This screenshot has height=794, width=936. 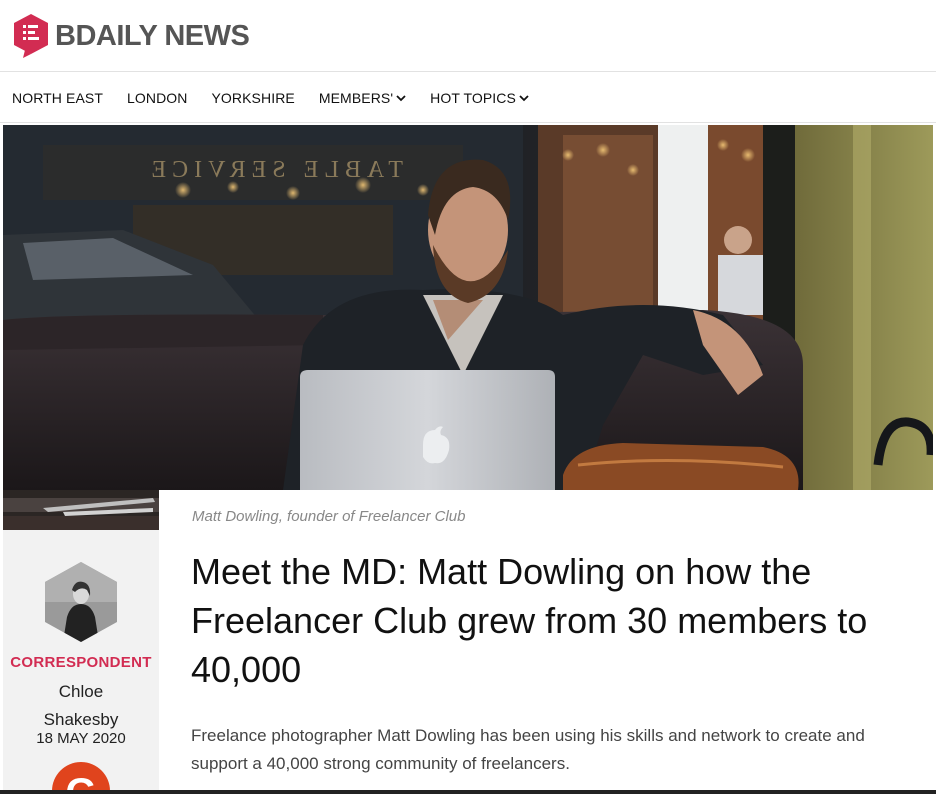 I want to click on image-caption: Matt Dowling, founder of Freelancer Club, so click(x=329, y=516).